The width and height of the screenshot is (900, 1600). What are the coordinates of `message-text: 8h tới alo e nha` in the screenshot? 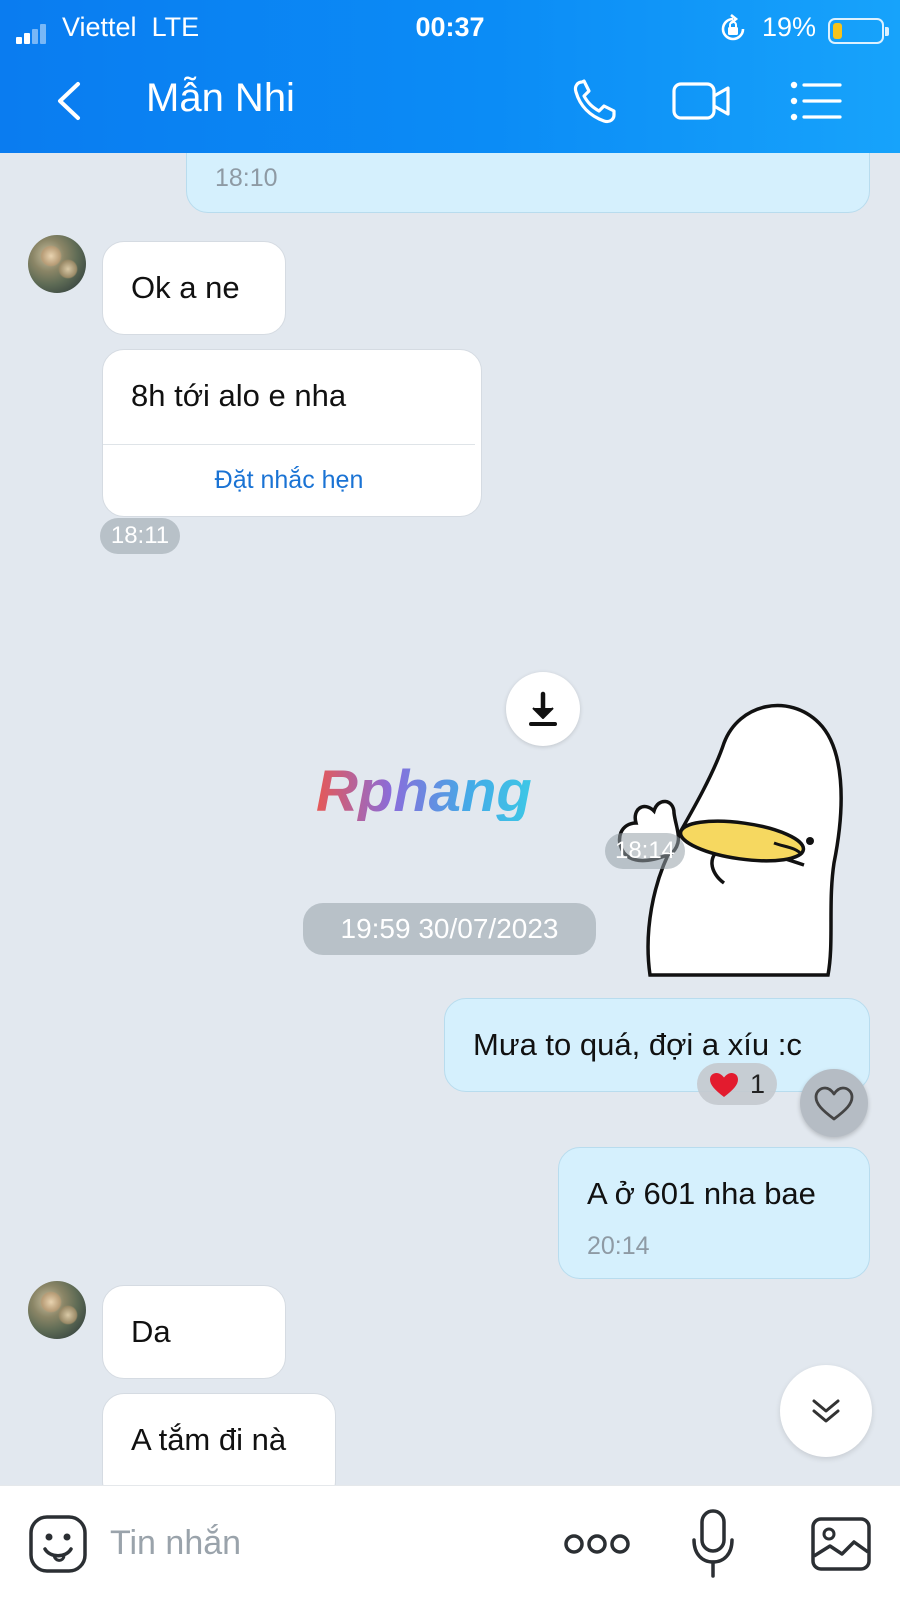 It's located at (239, 395).